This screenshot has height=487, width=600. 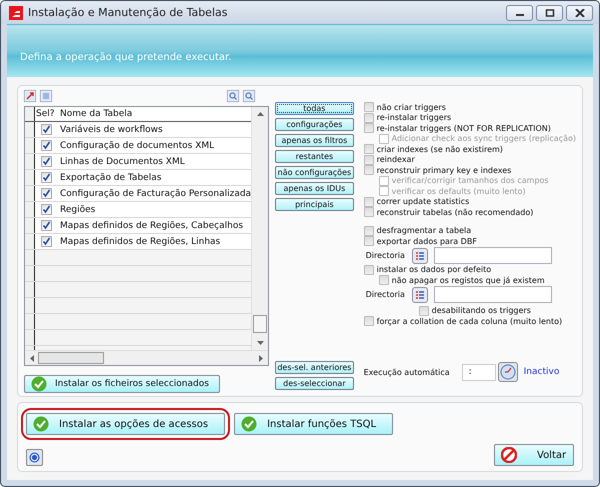 I want to click on filter-button: configurações, so click(x=314, y=124).